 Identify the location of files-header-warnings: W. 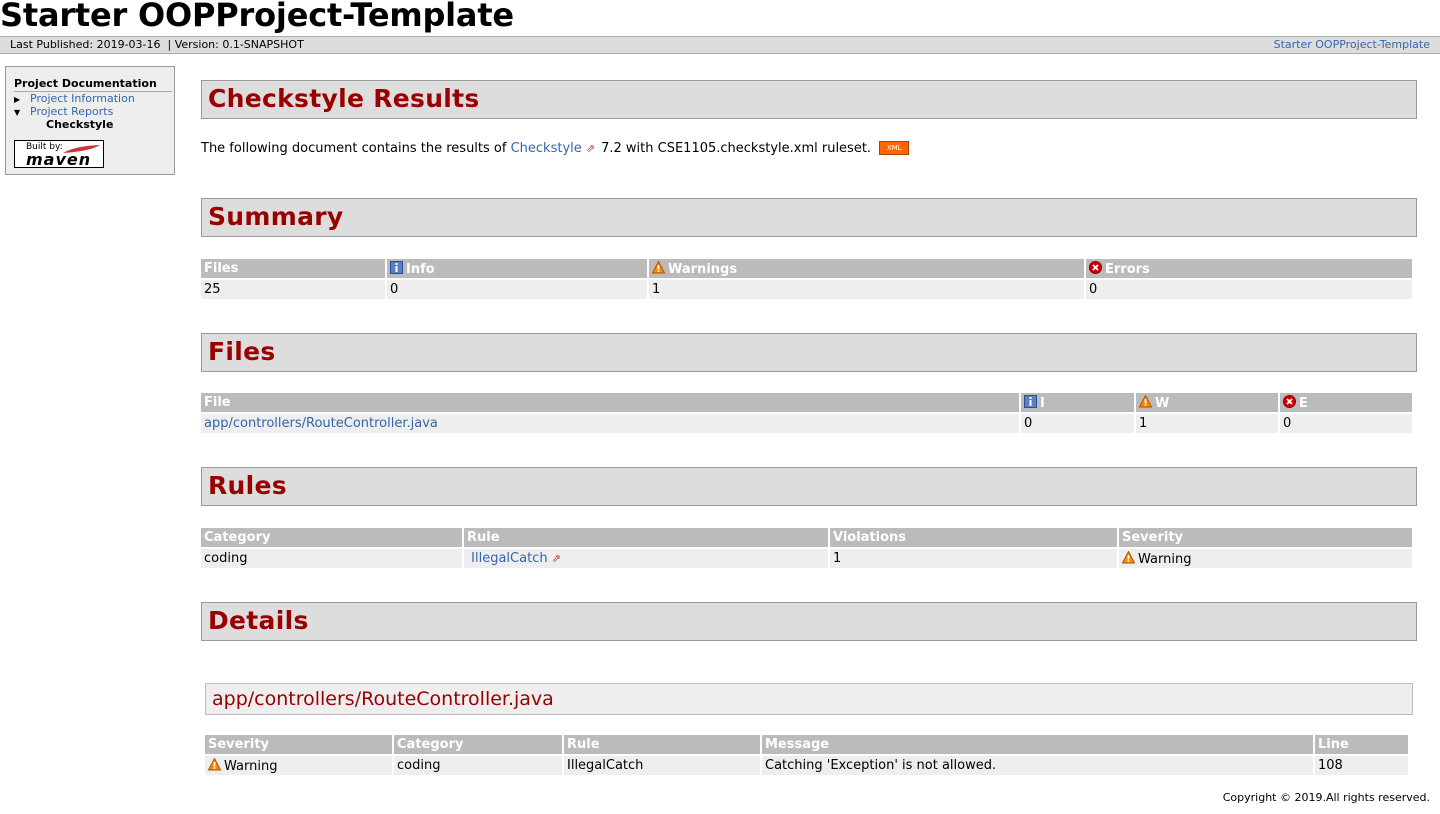
(1207, 402).